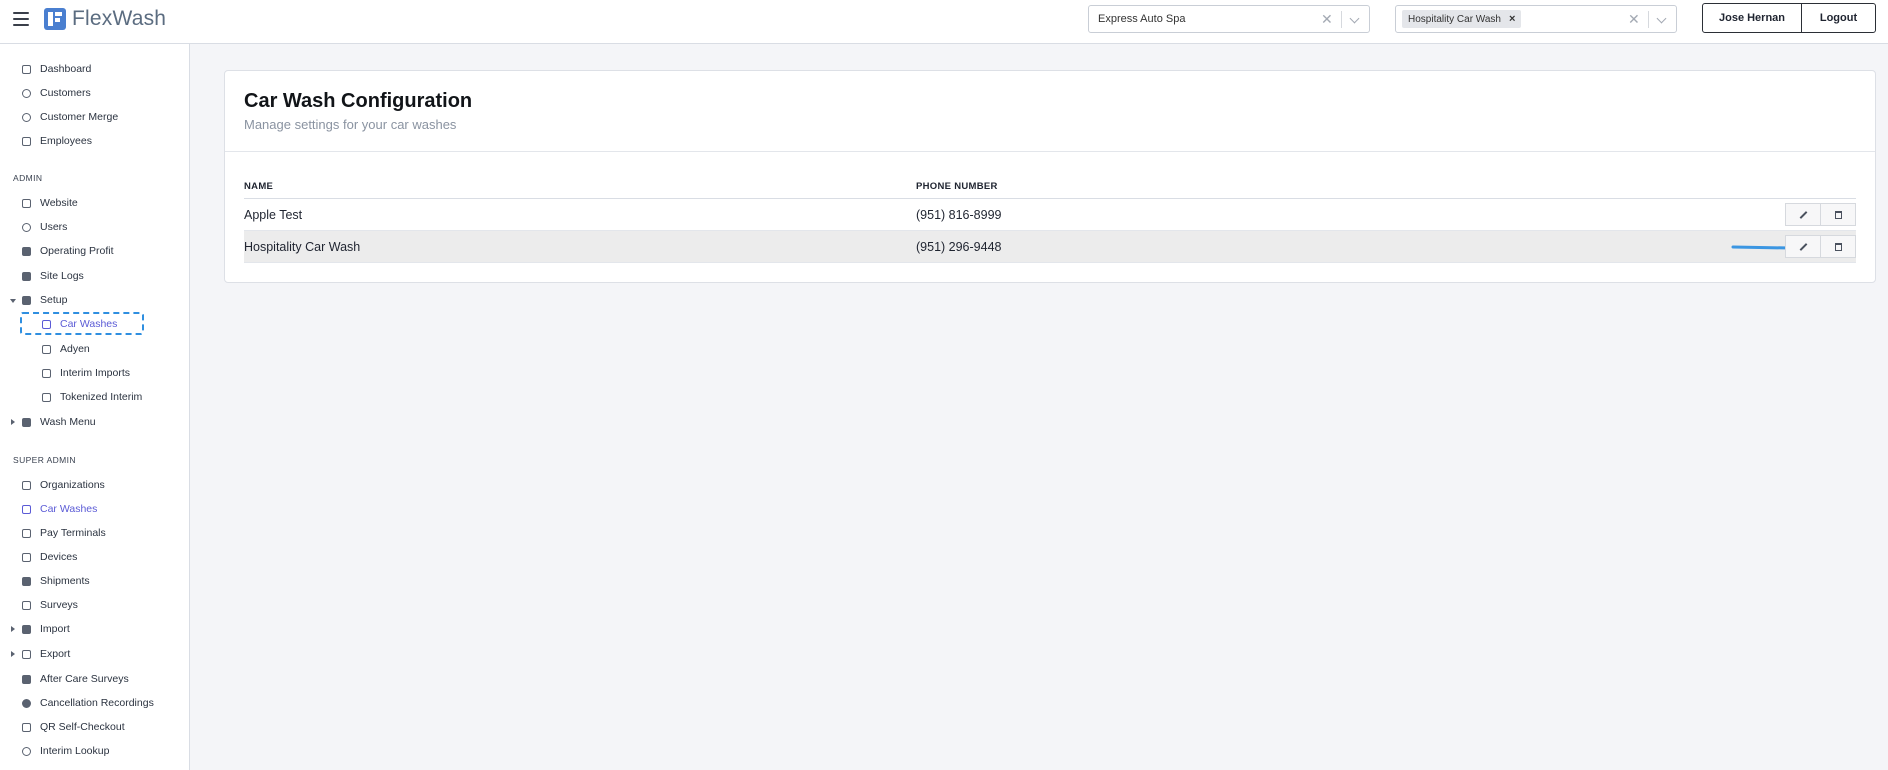  Describe the element at coordinates (26, 727) in the screenshot. I see `qr-code-icon` at that location.